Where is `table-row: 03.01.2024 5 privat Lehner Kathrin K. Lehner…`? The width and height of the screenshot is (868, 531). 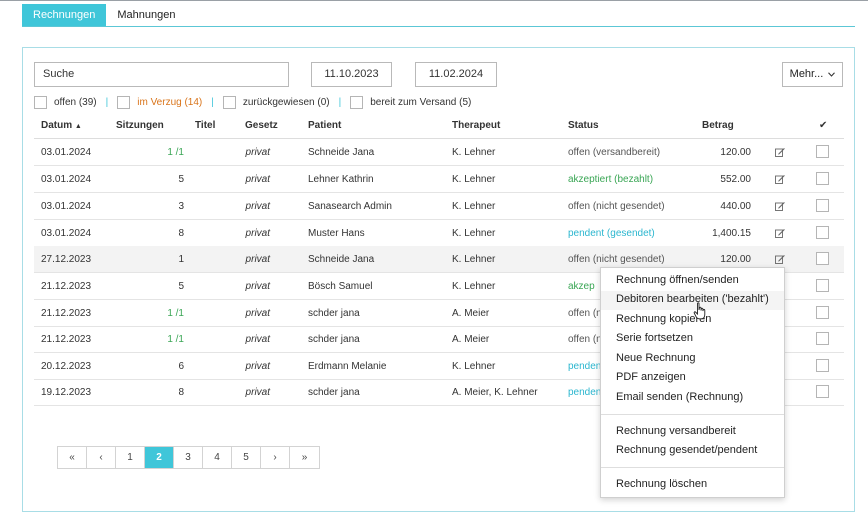
table-row: 03.01.2024 5 privat Lehner Kathrin K. Lehner… is located at coordinates (439, 179).